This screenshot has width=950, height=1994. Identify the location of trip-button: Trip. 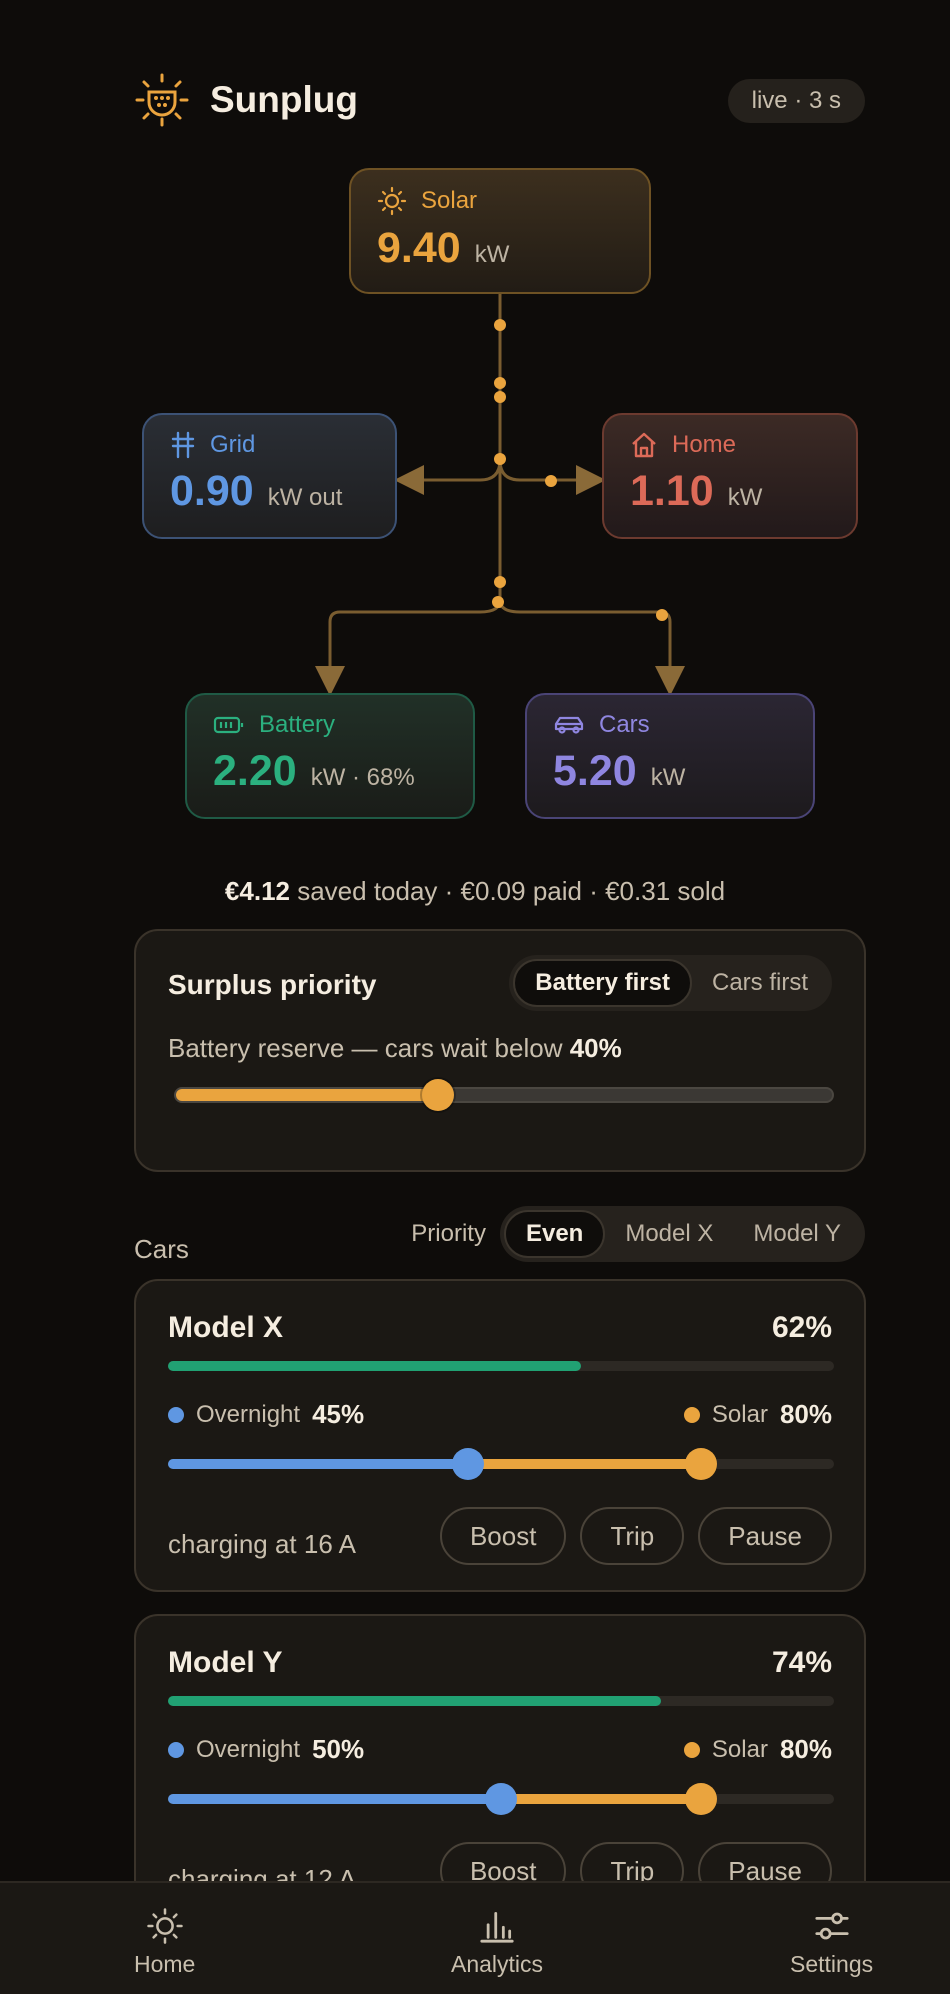
(632, 1536).